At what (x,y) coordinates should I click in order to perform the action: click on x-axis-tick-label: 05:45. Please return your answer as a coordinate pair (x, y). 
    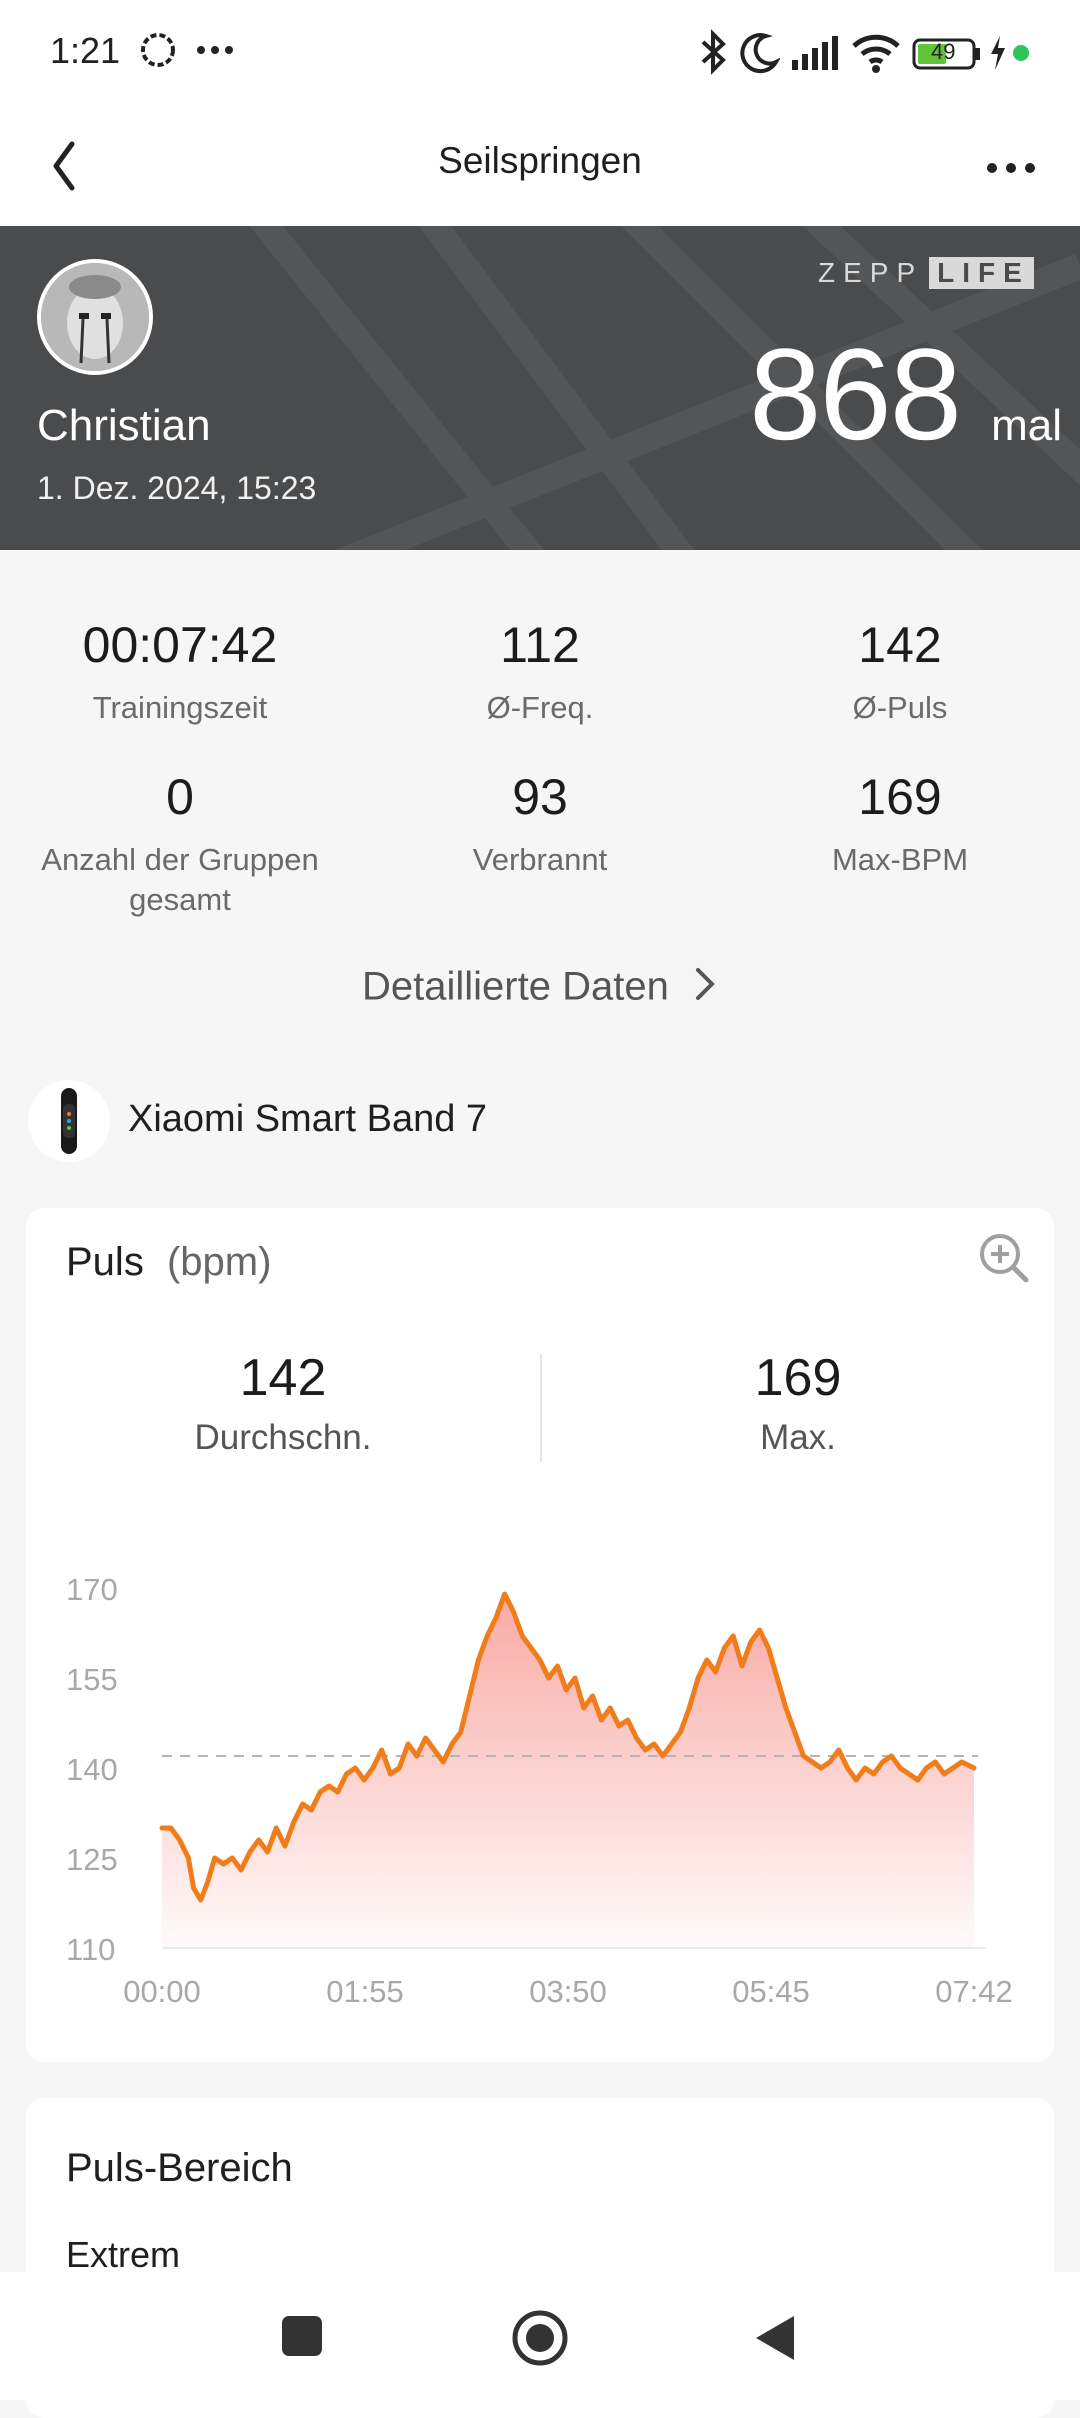
    Looking at the image, I should click on (771, 1991).